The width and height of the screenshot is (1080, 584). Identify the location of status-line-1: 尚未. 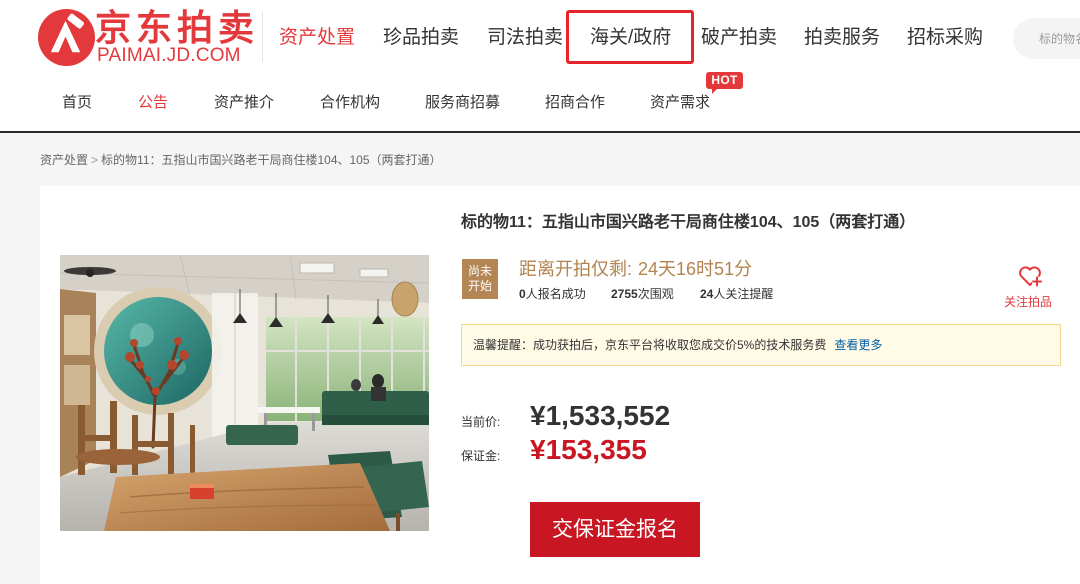
(479, 271).